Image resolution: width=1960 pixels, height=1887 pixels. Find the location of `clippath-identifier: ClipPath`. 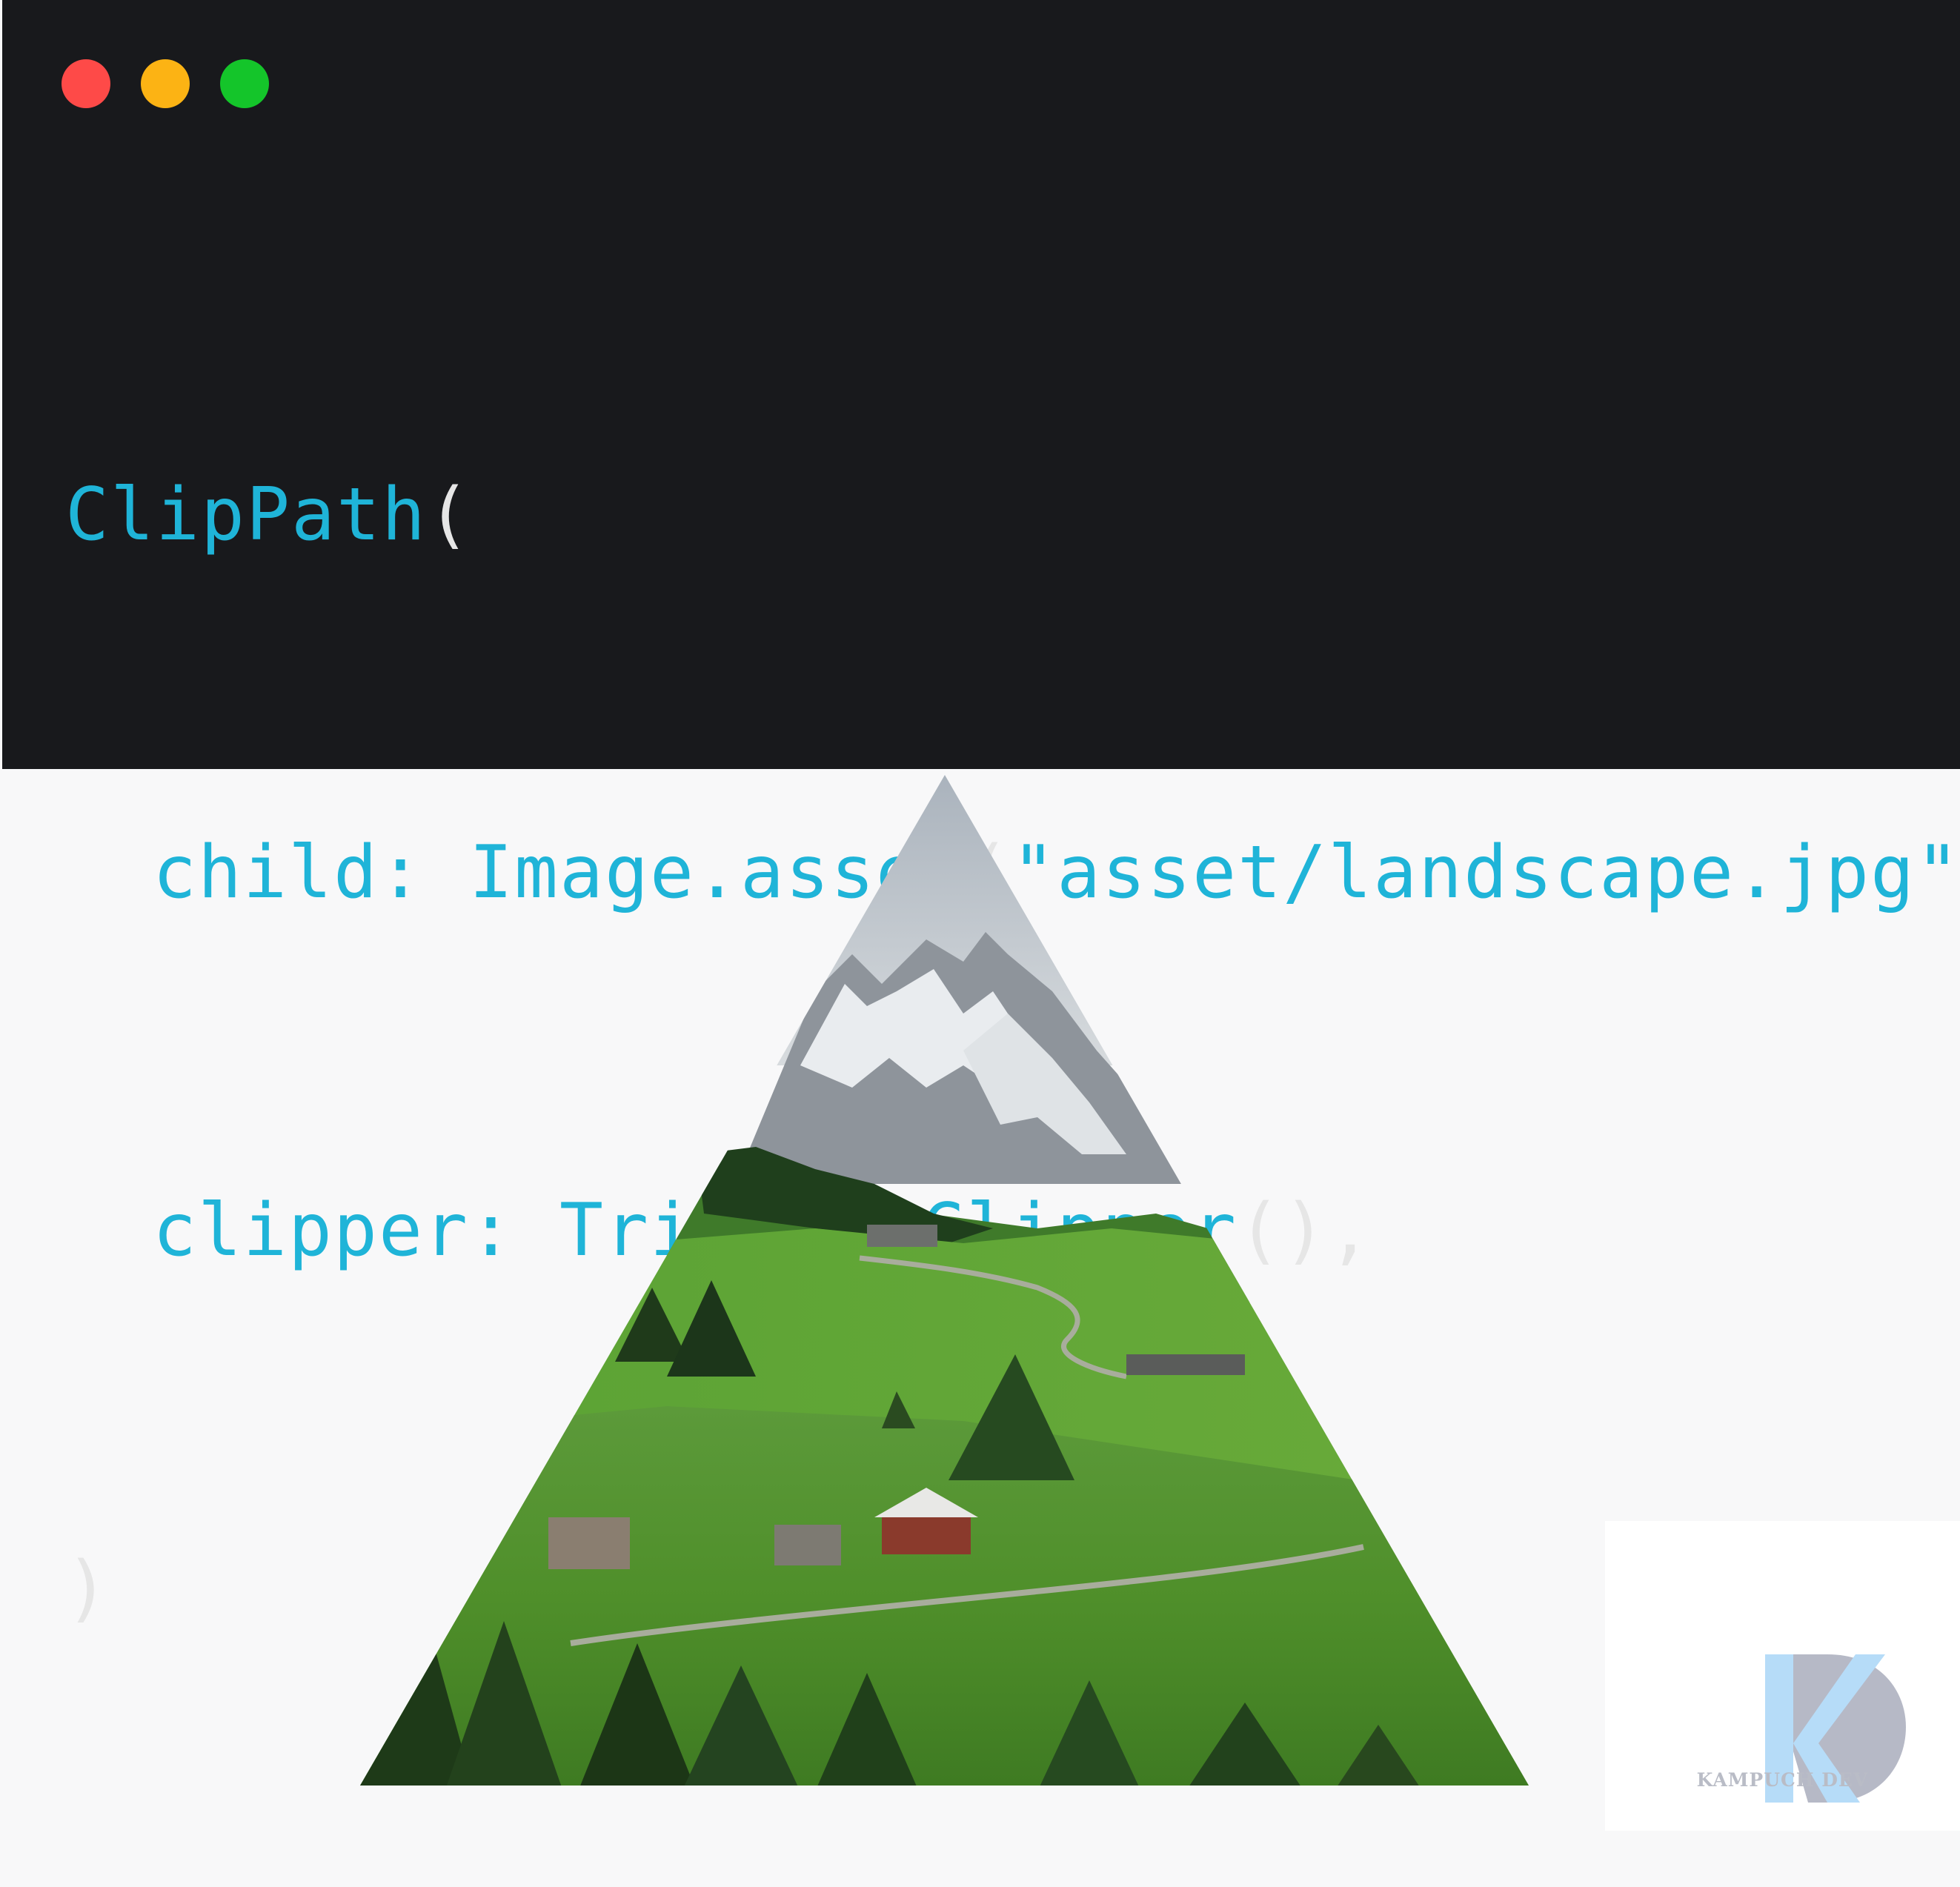

clippath-identifier: ClipPath is located at coordinates (246, 515).